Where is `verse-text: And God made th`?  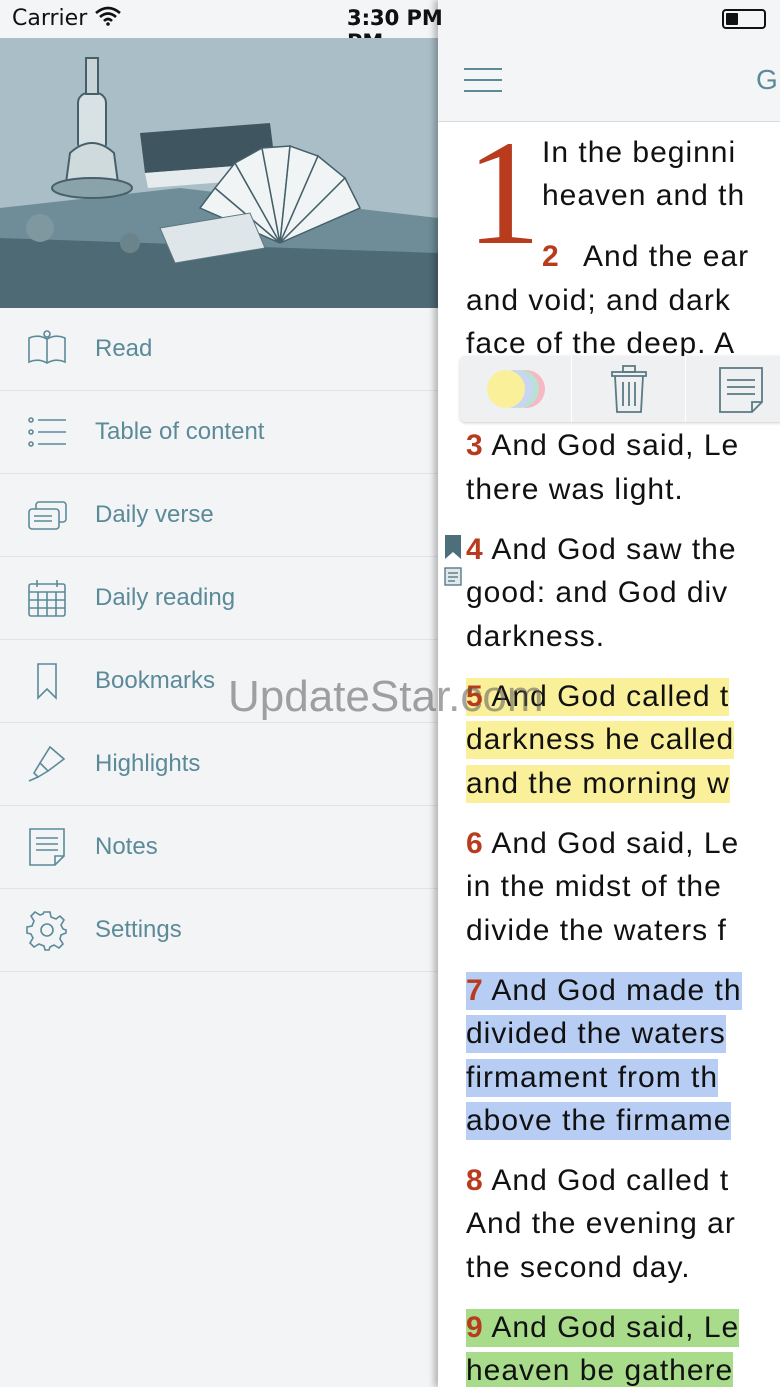 verse-text: And God made th is located at coordinates (616, 990).